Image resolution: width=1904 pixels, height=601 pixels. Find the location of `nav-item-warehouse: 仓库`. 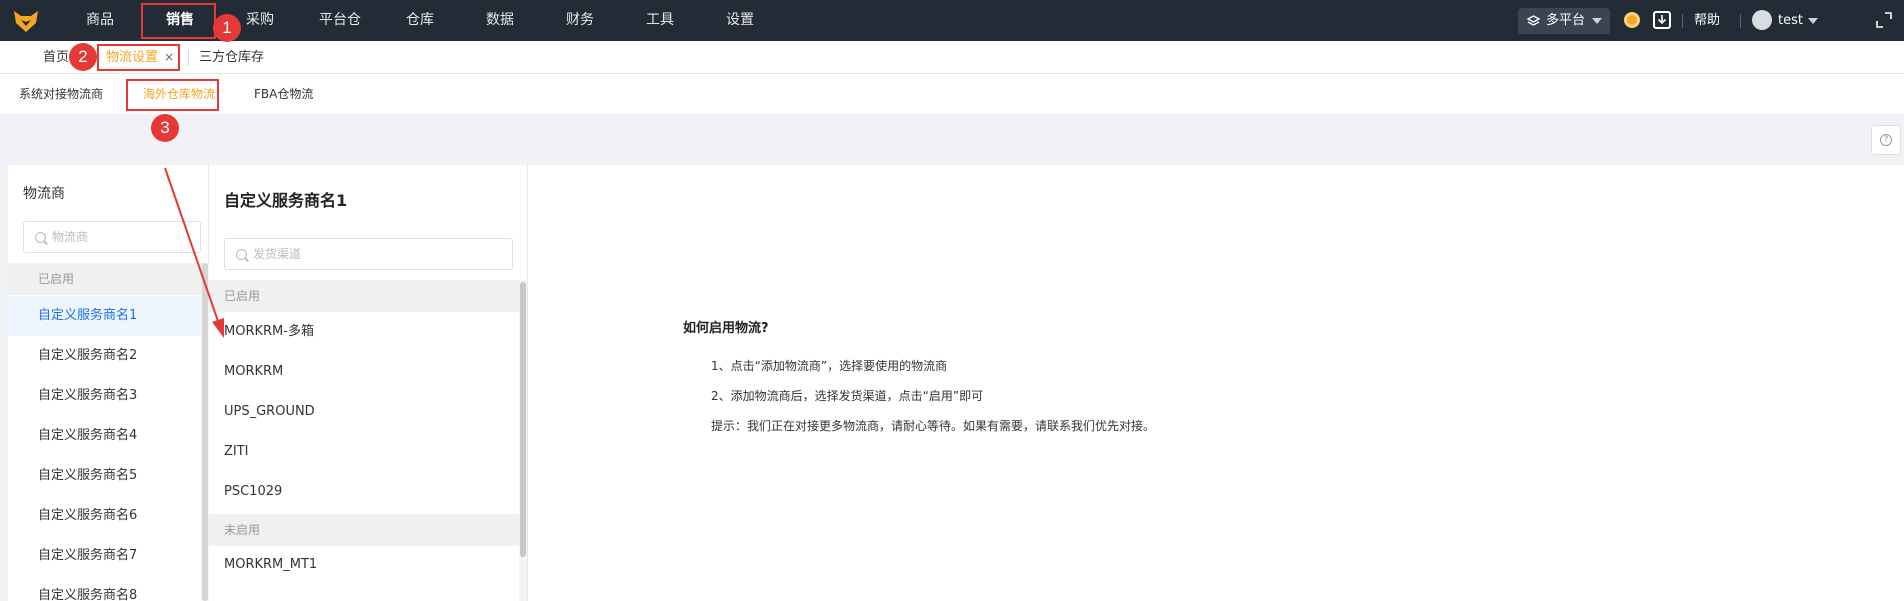

nav-item-warehouse: 仓库 is located at coordinates (420, 20).